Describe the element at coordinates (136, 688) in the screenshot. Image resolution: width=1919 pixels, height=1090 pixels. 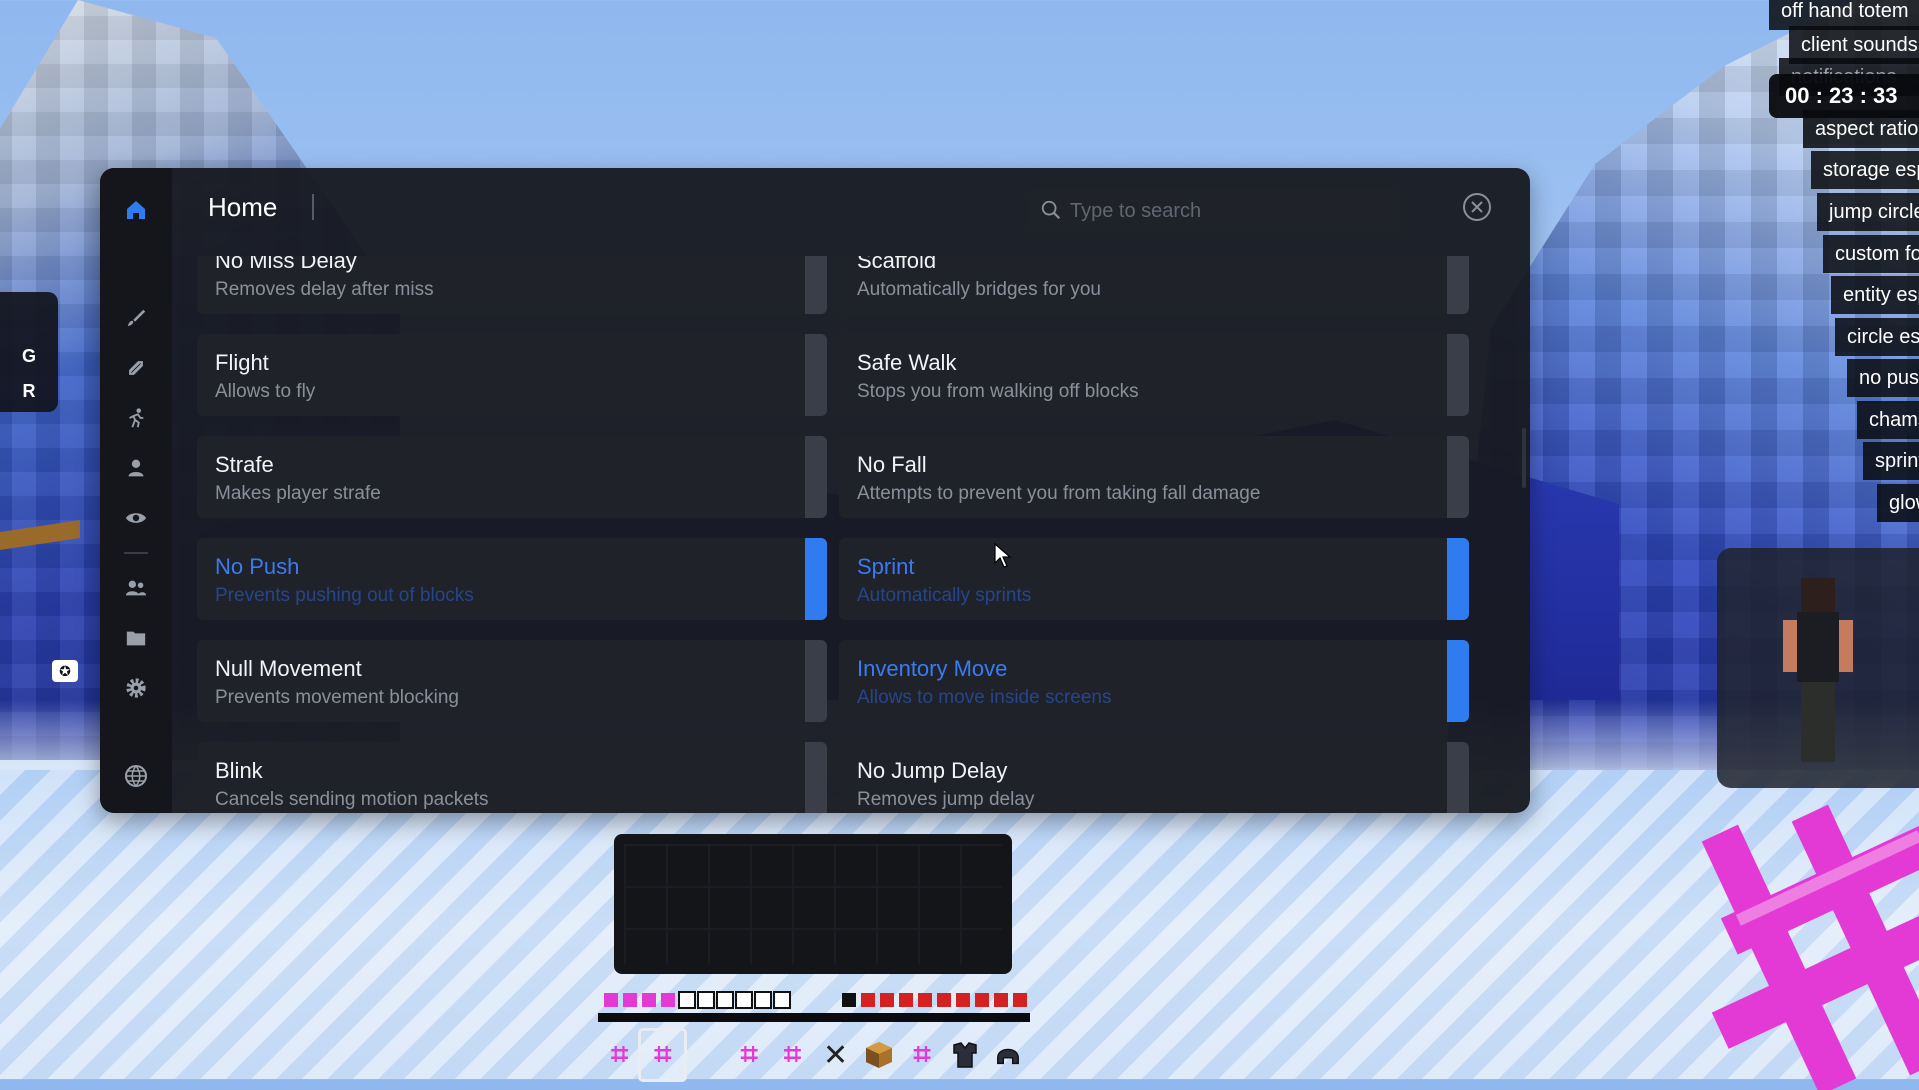
I see `settings-icon` at that location.